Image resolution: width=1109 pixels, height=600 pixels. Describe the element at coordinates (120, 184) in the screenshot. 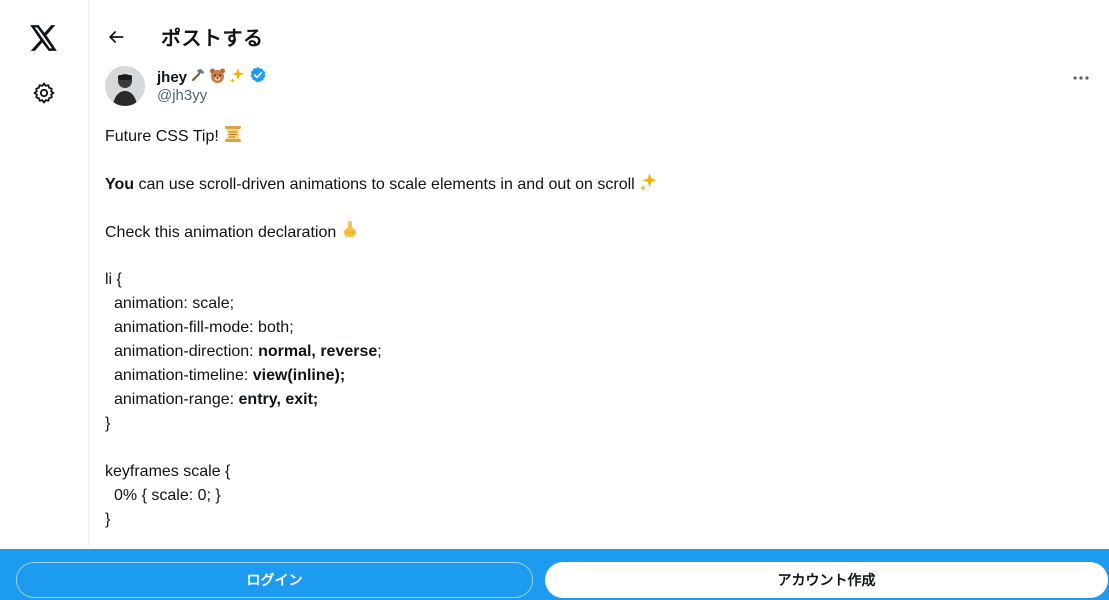

I see `tweet-bold-text: You` at that location.